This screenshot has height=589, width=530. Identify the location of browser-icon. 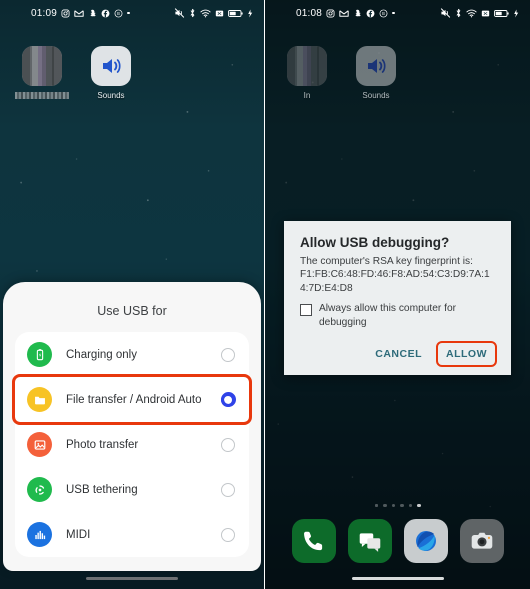
(425, 541).